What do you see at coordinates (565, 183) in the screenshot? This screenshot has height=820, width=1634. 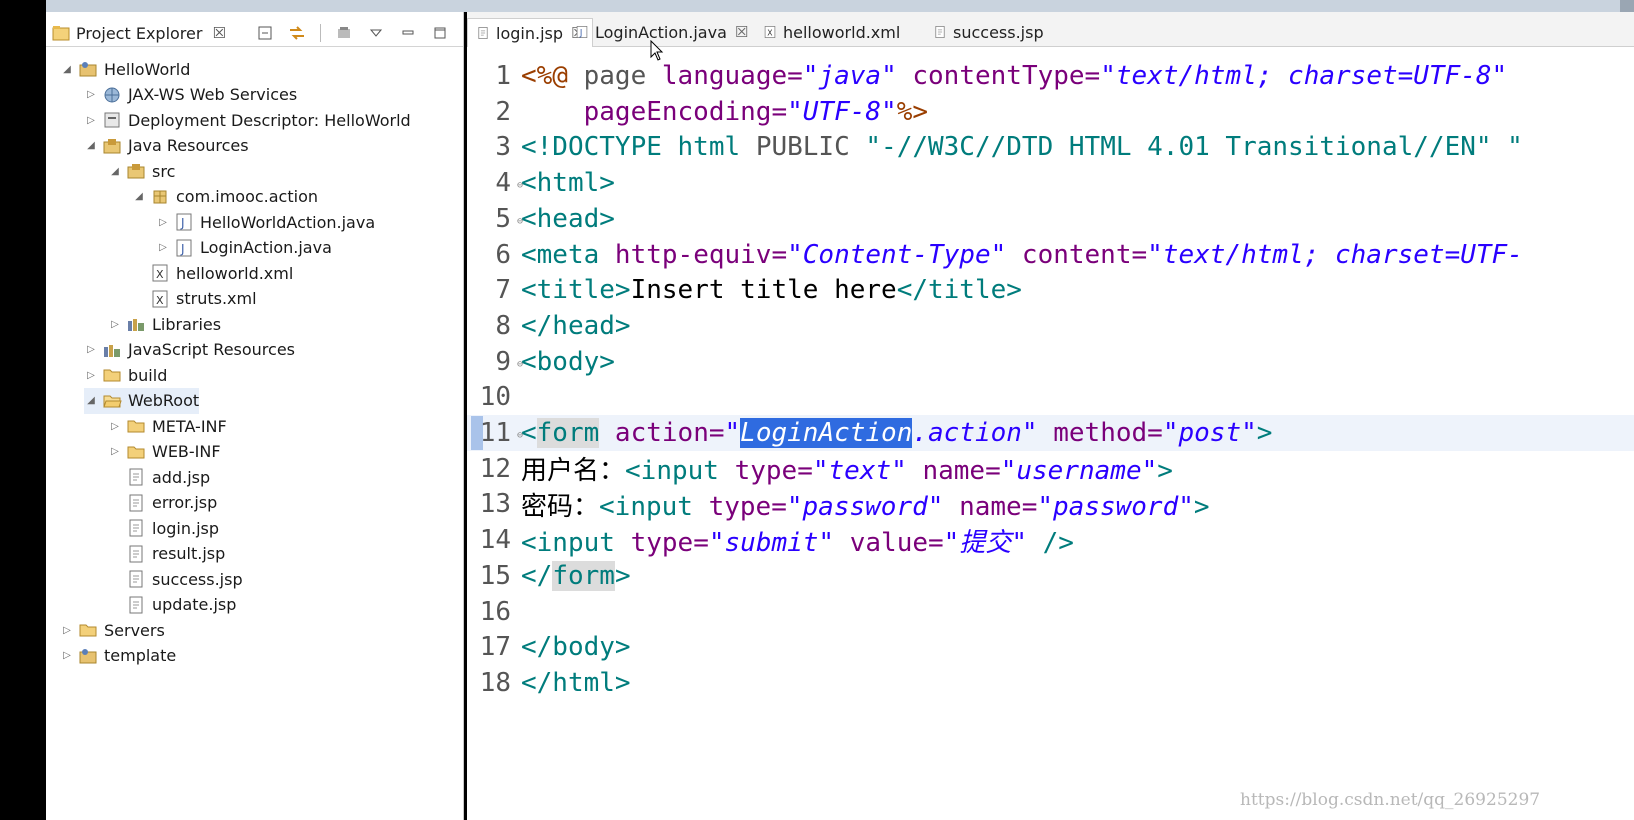 I see `code-text: <html>` at bounding box center [565, 183].